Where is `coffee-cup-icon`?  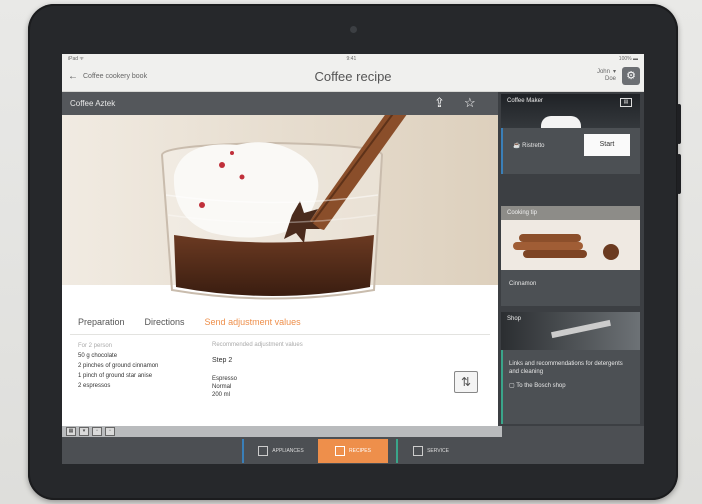
coffee-cup-icon is located at coordinates (561, 122).